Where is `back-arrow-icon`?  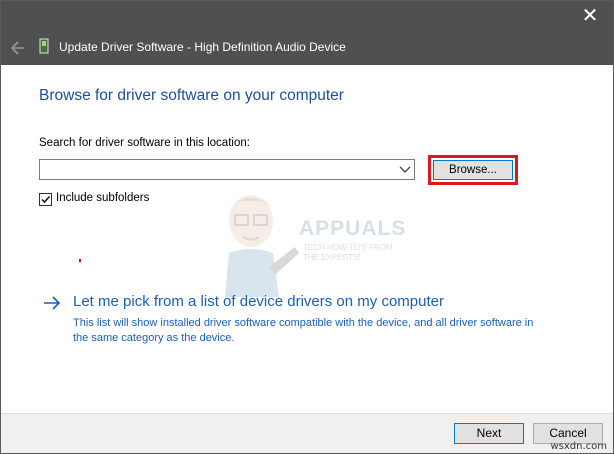 back-arrow-icon is located at coordinates (18, 48).